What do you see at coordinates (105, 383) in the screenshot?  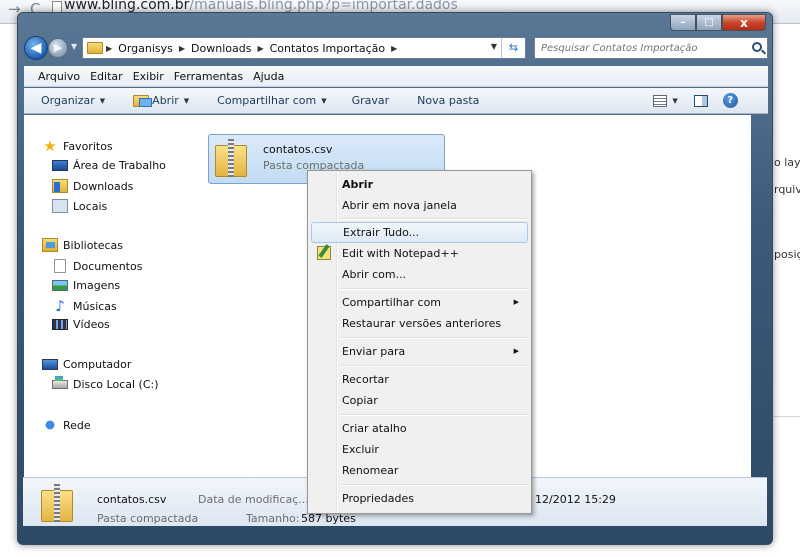 I see `nav-disco-local: Disco Local (C:)` at bounding box center [105, 383].